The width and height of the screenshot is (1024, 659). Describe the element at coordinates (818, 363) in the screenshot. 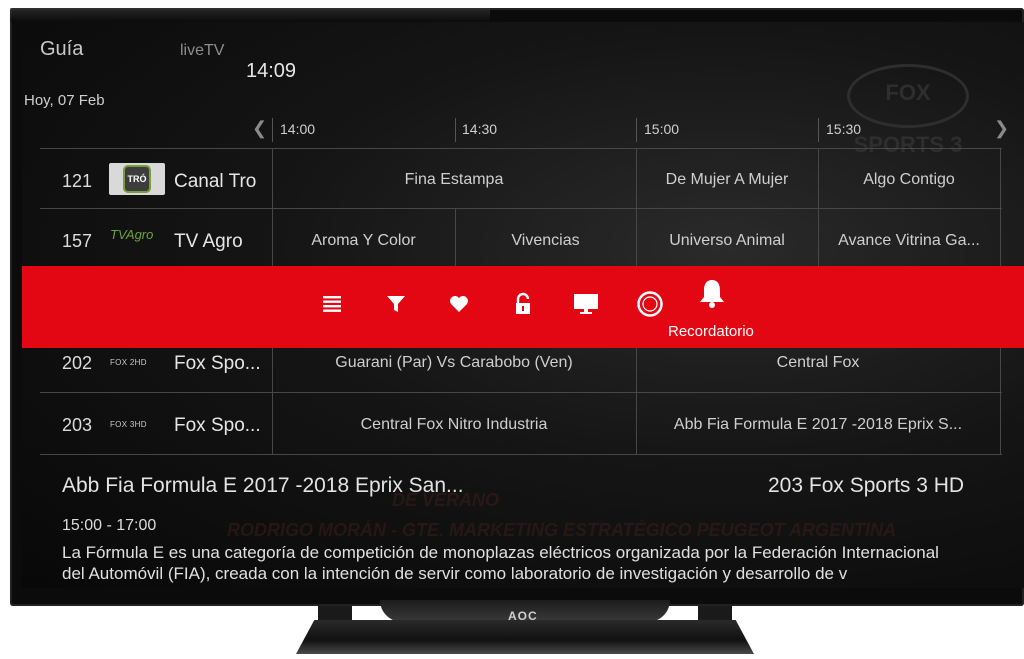

I see `program-cell: Central Fox` at that location.